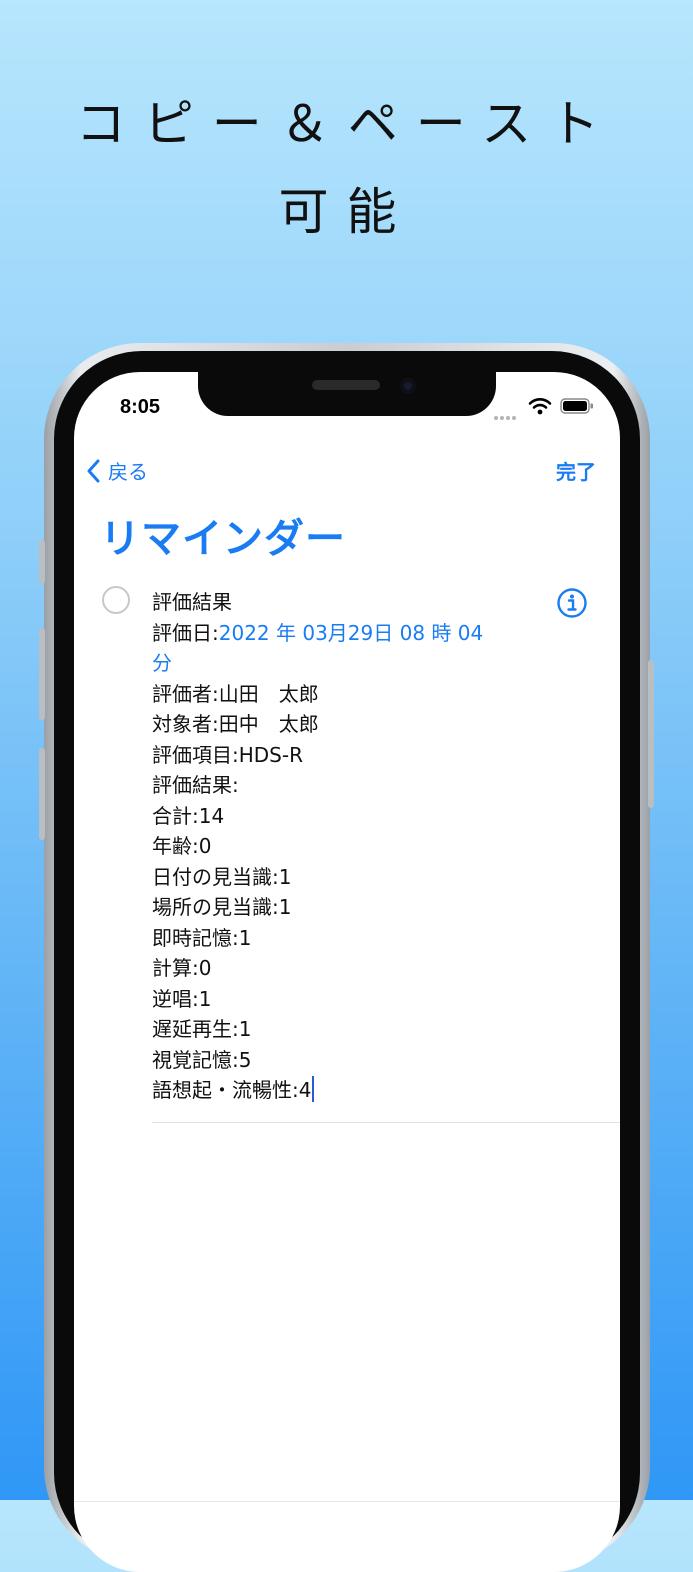  What do you see at coordinates (351, 633) in the screenshot?
I see `date-link: 2022 年 03月29日 08 時 04` at bounding box center [351, 633].